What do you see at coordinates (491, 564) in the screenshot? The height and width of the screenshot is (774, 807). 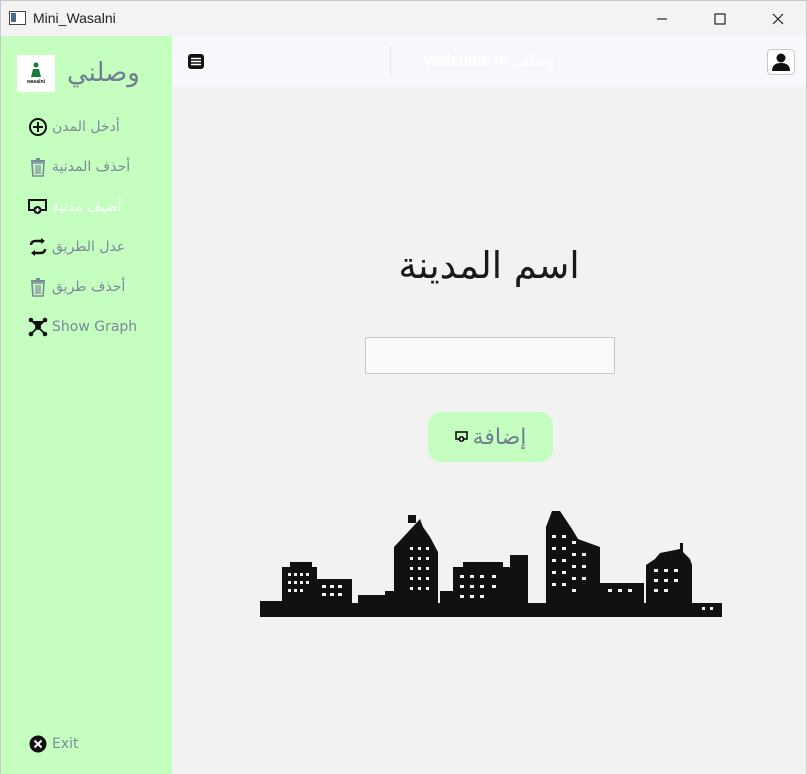 I see `city-skyline-image` at bounding box center [491, 564].